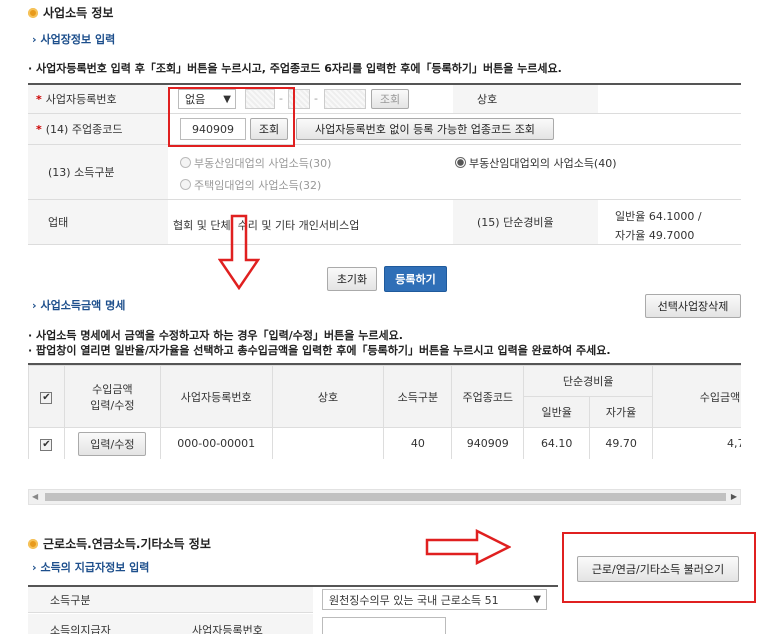 Image resolution: width=773 pixels, height=634 pixels. I want to click on chevron-down-icon: ▼, so click(537, 599).